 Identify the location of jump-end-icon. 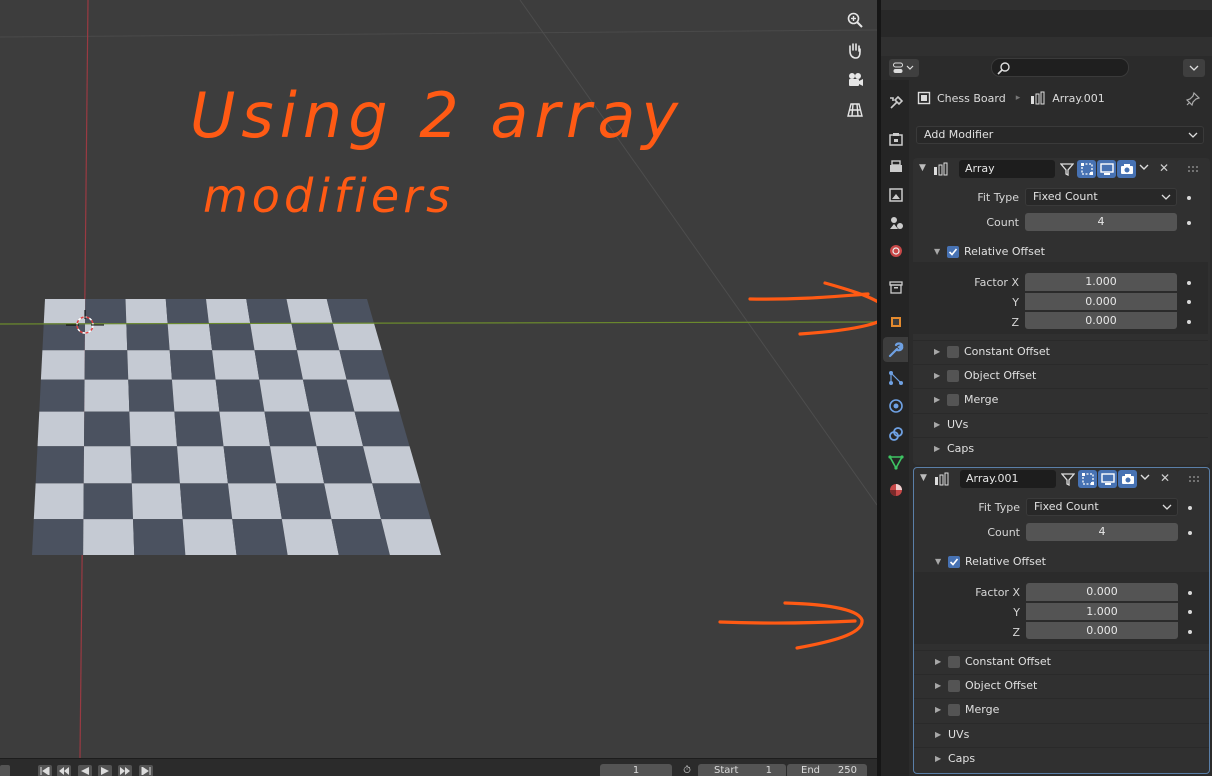
(146, 770).